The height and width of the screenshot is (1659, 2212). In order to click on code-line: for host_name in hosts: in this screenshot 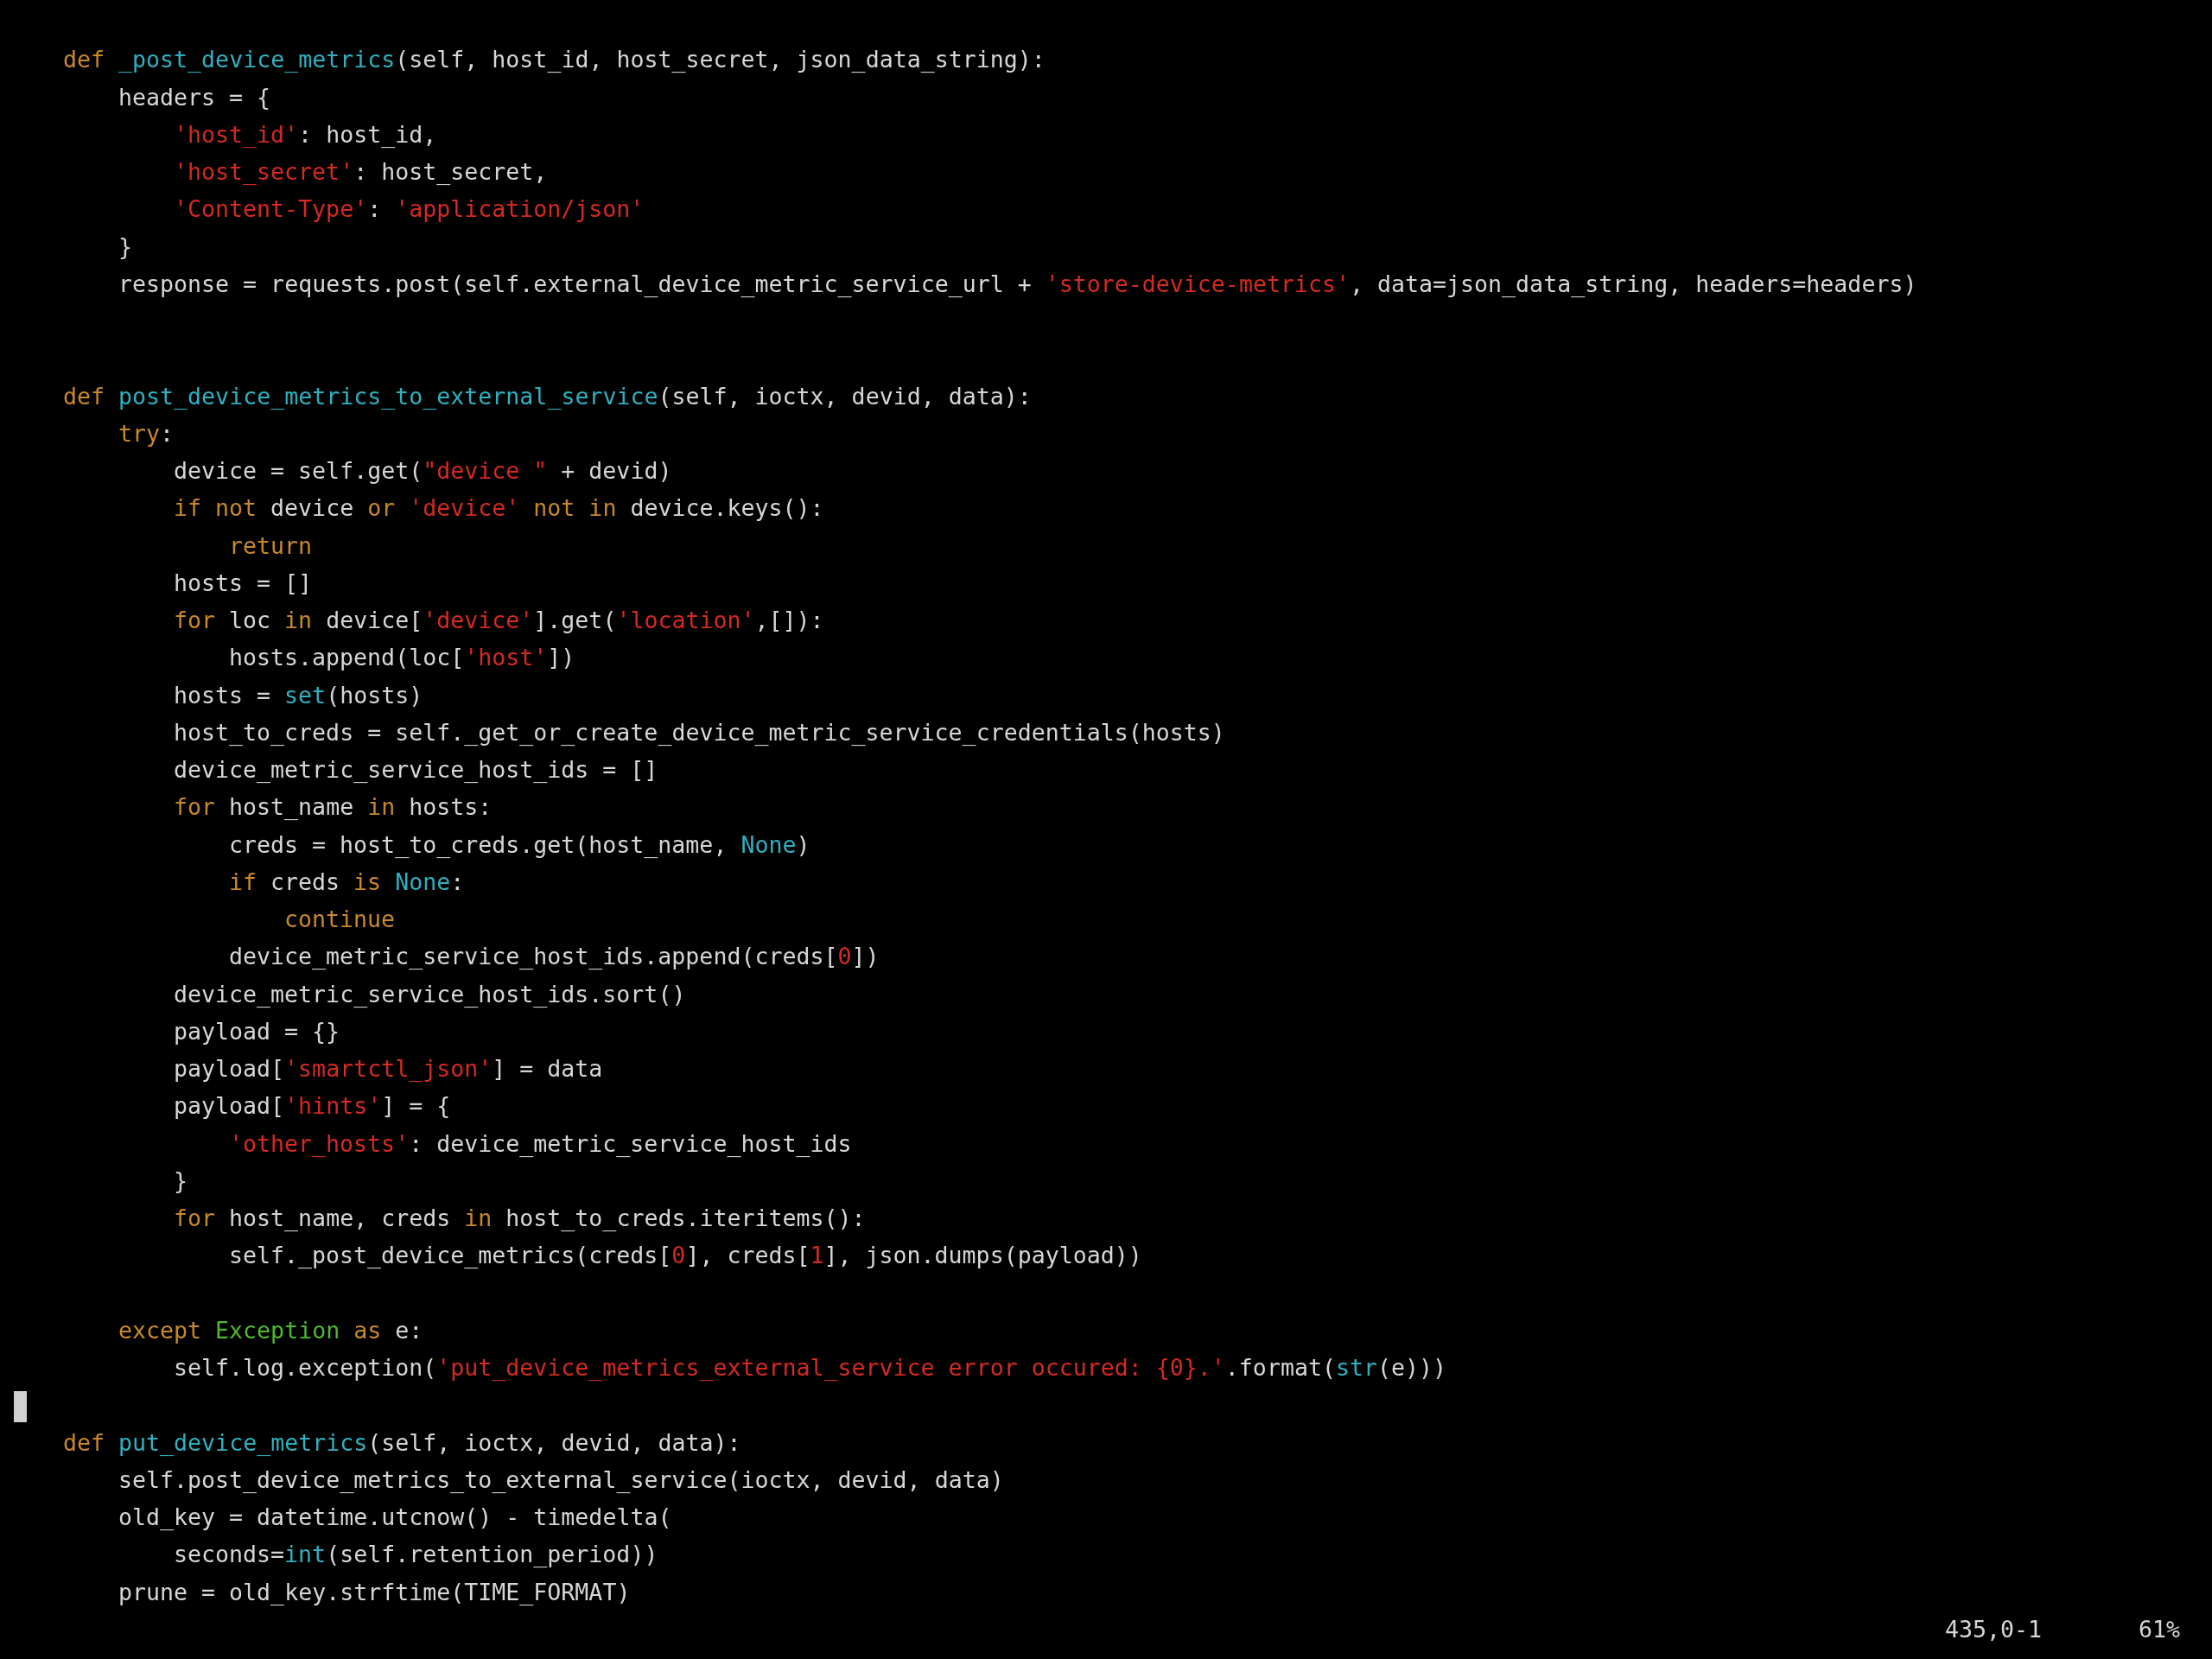, I will do `click(333, 807)`.